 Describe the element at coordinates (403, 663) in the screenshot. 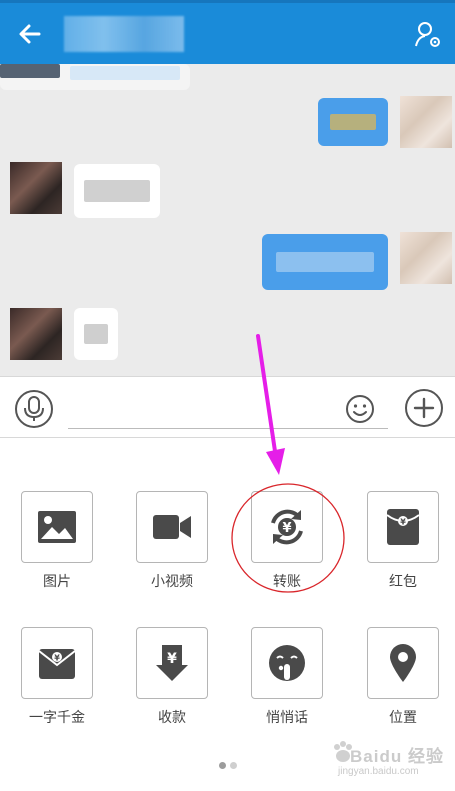

I see `location-pin-icon` at that location.